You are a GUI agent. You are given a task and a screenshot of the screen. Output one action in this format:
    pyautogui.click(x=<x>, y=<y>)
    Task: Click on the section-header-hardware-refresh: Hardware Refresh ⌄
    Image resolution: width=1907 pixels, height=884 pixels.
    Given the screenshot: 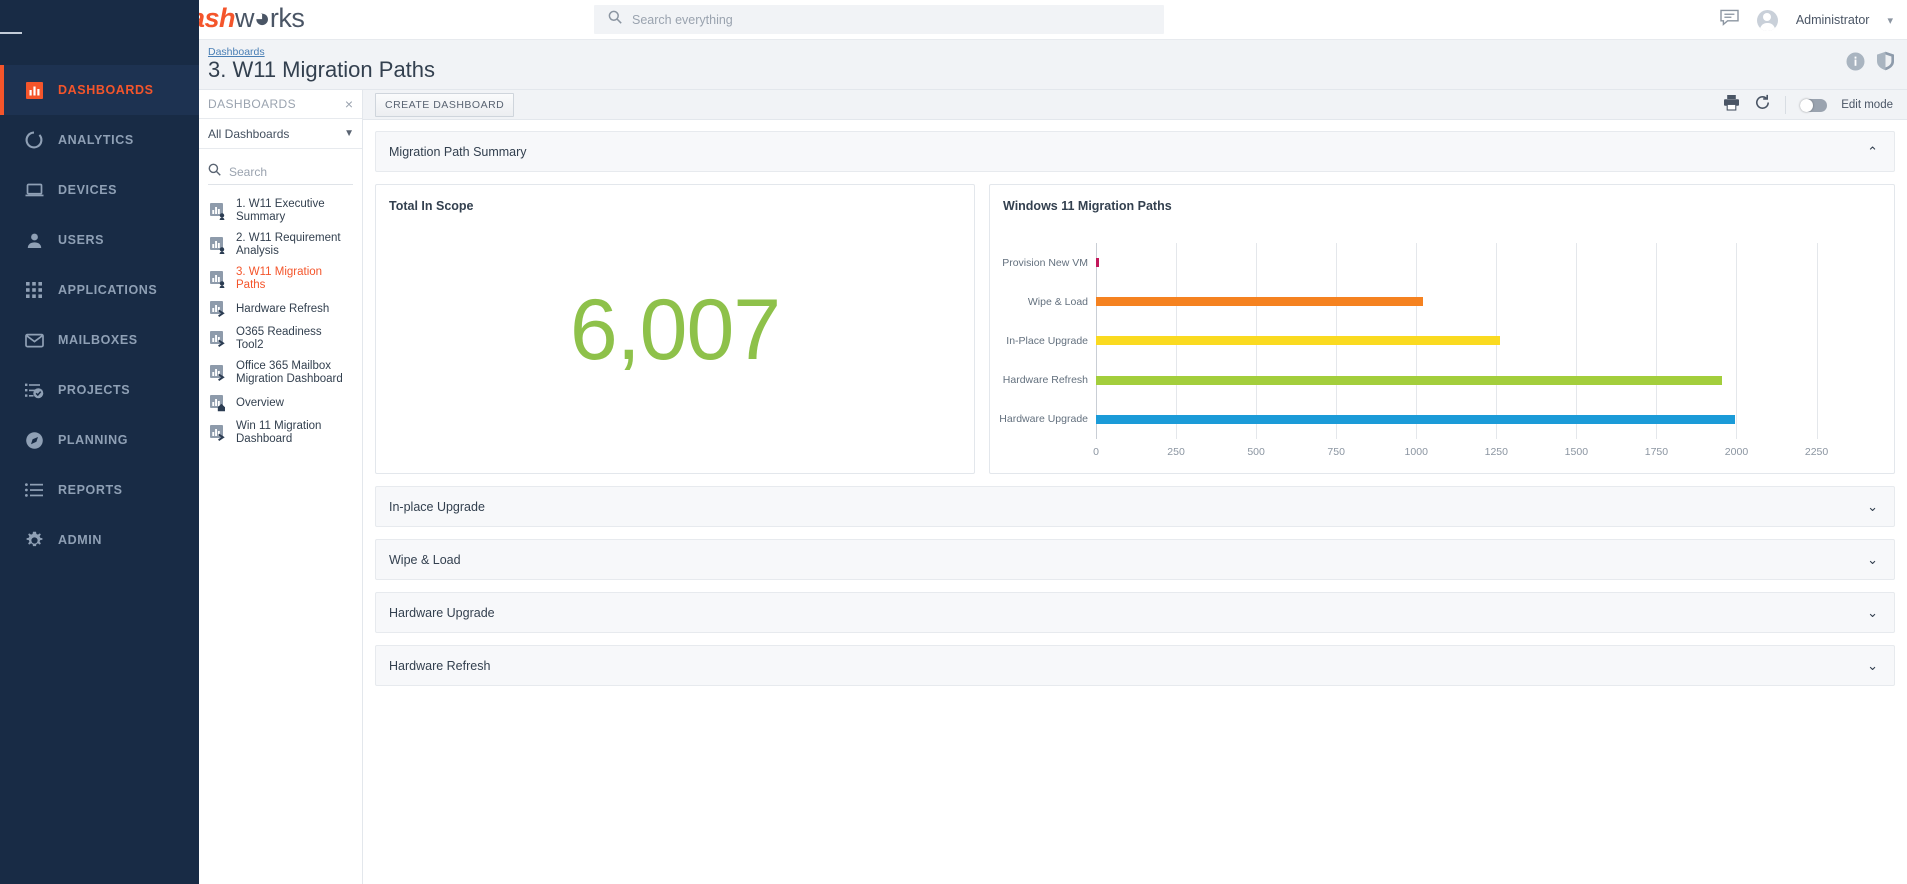 What is the action you would take?
    pyautogui.click(x=1135, y=665)
    